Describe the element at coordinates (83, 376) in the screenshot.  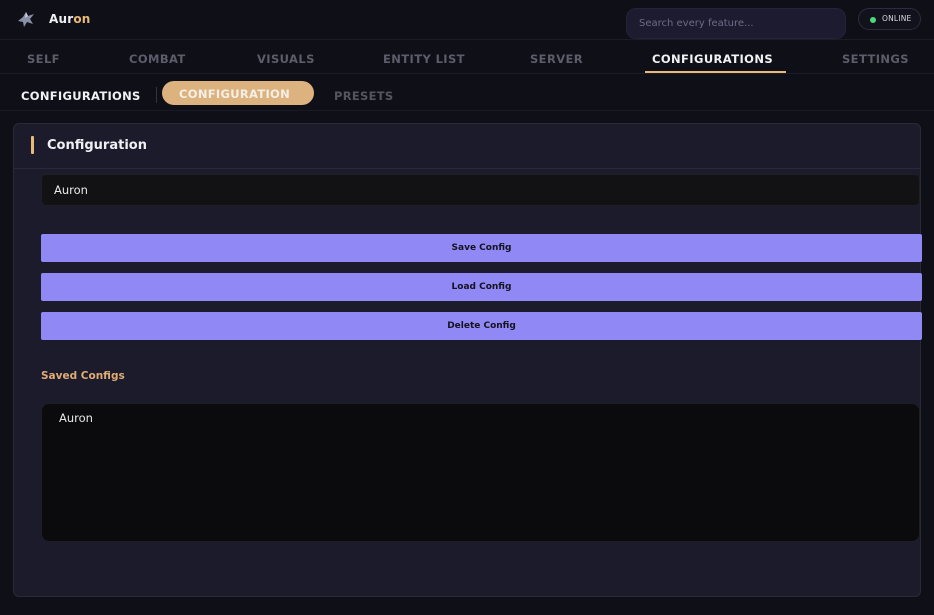
I see `saved-configs-label: Saved Configs` at that location.